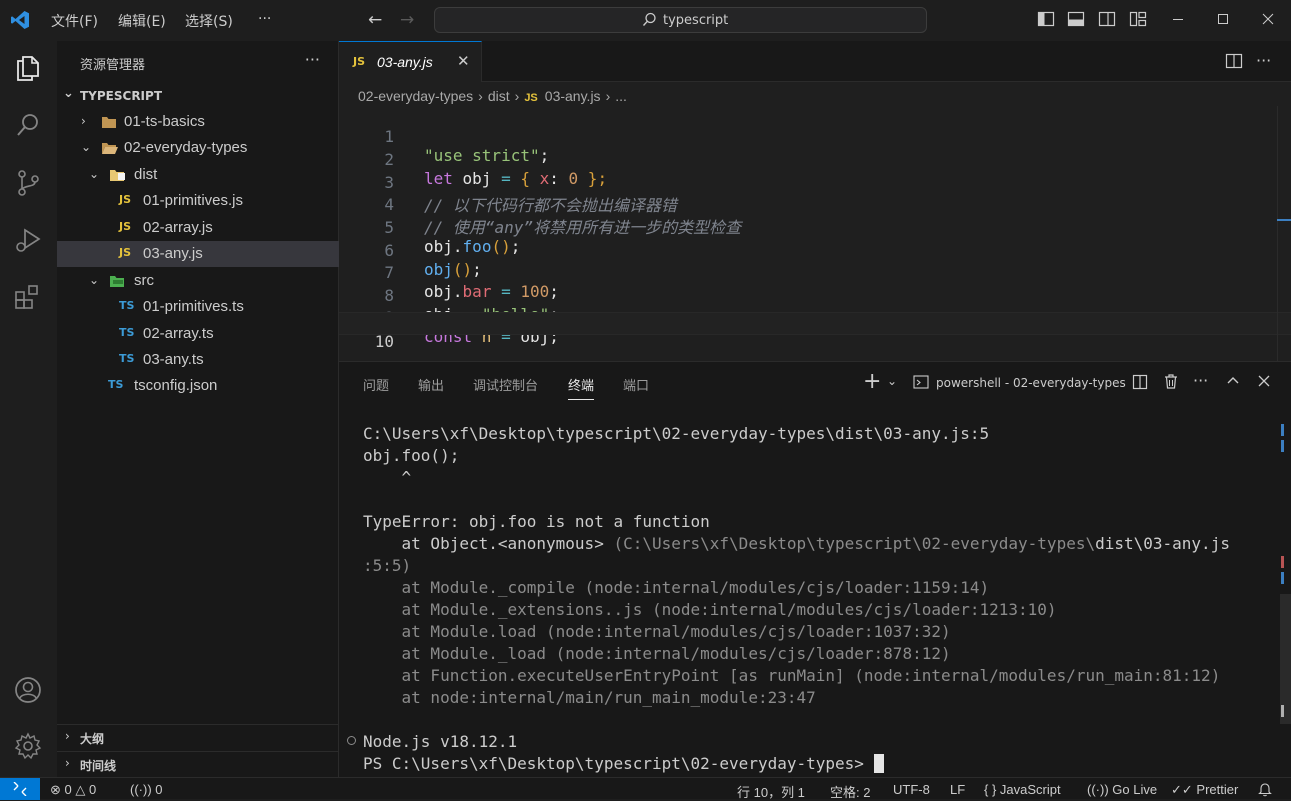  I want to click on bell-icon, so click(1265, 789).